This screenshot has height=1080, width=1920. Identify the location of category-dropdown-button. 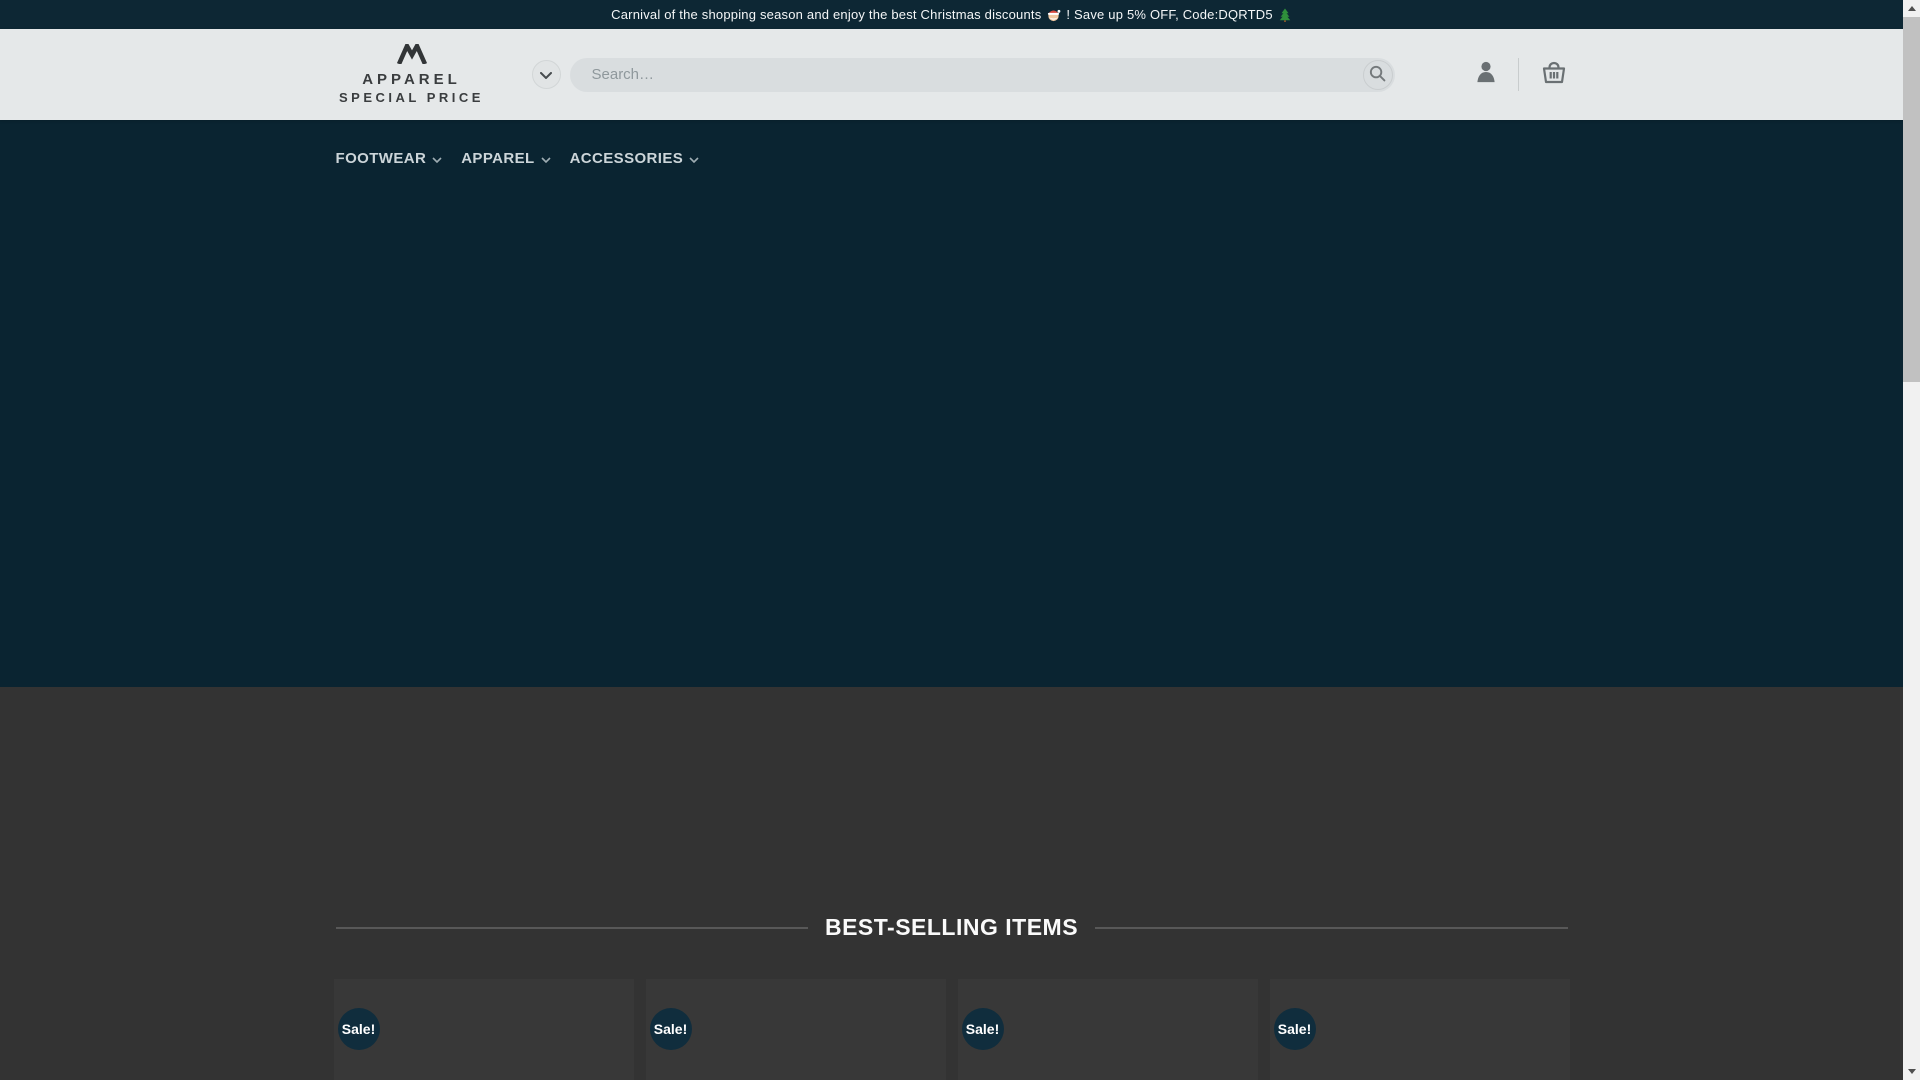
(546, 74).